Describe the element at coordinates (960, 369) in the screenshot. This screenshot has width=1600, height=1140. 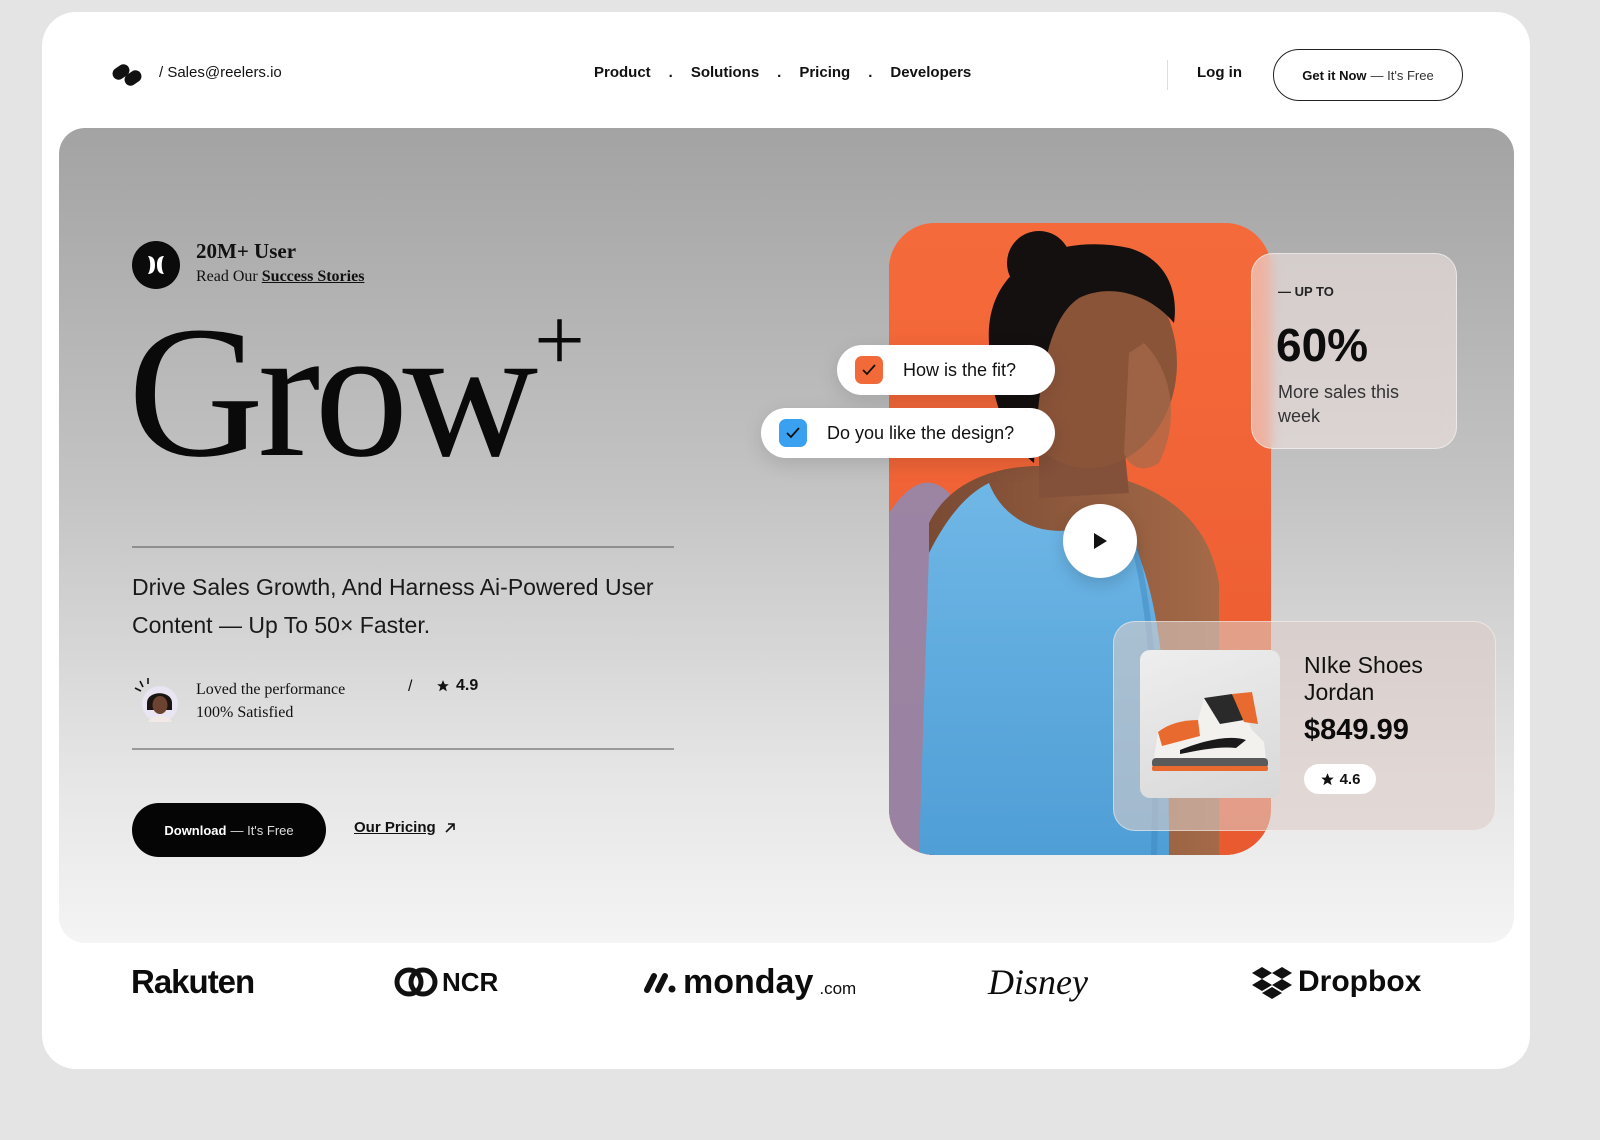
I see `poll-option-label: How is the fit?` at that location.